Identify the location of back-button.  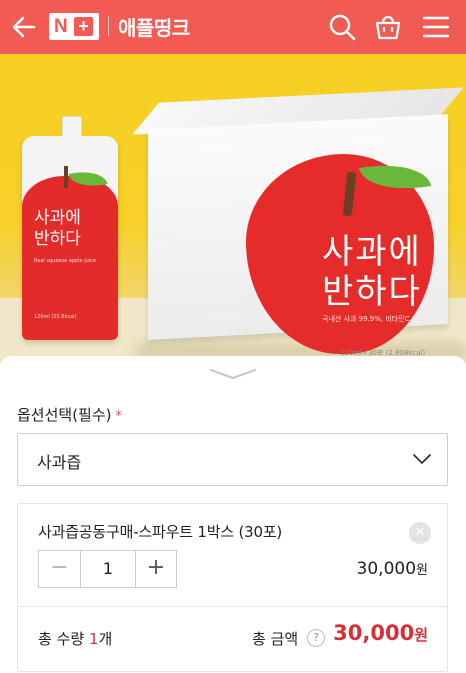
(24, 27).